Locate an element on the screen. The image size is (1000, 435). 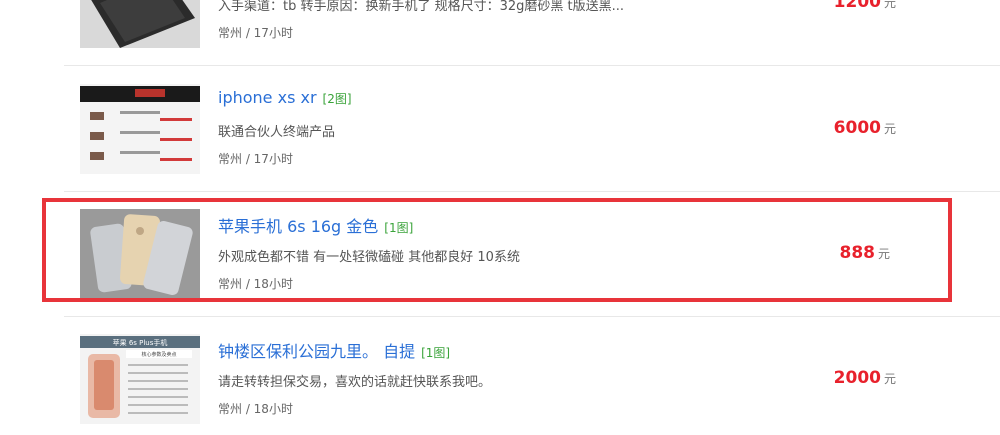
listing-title: 苹果手机 6s 16g 金色 is located at coordinates (298, 226).